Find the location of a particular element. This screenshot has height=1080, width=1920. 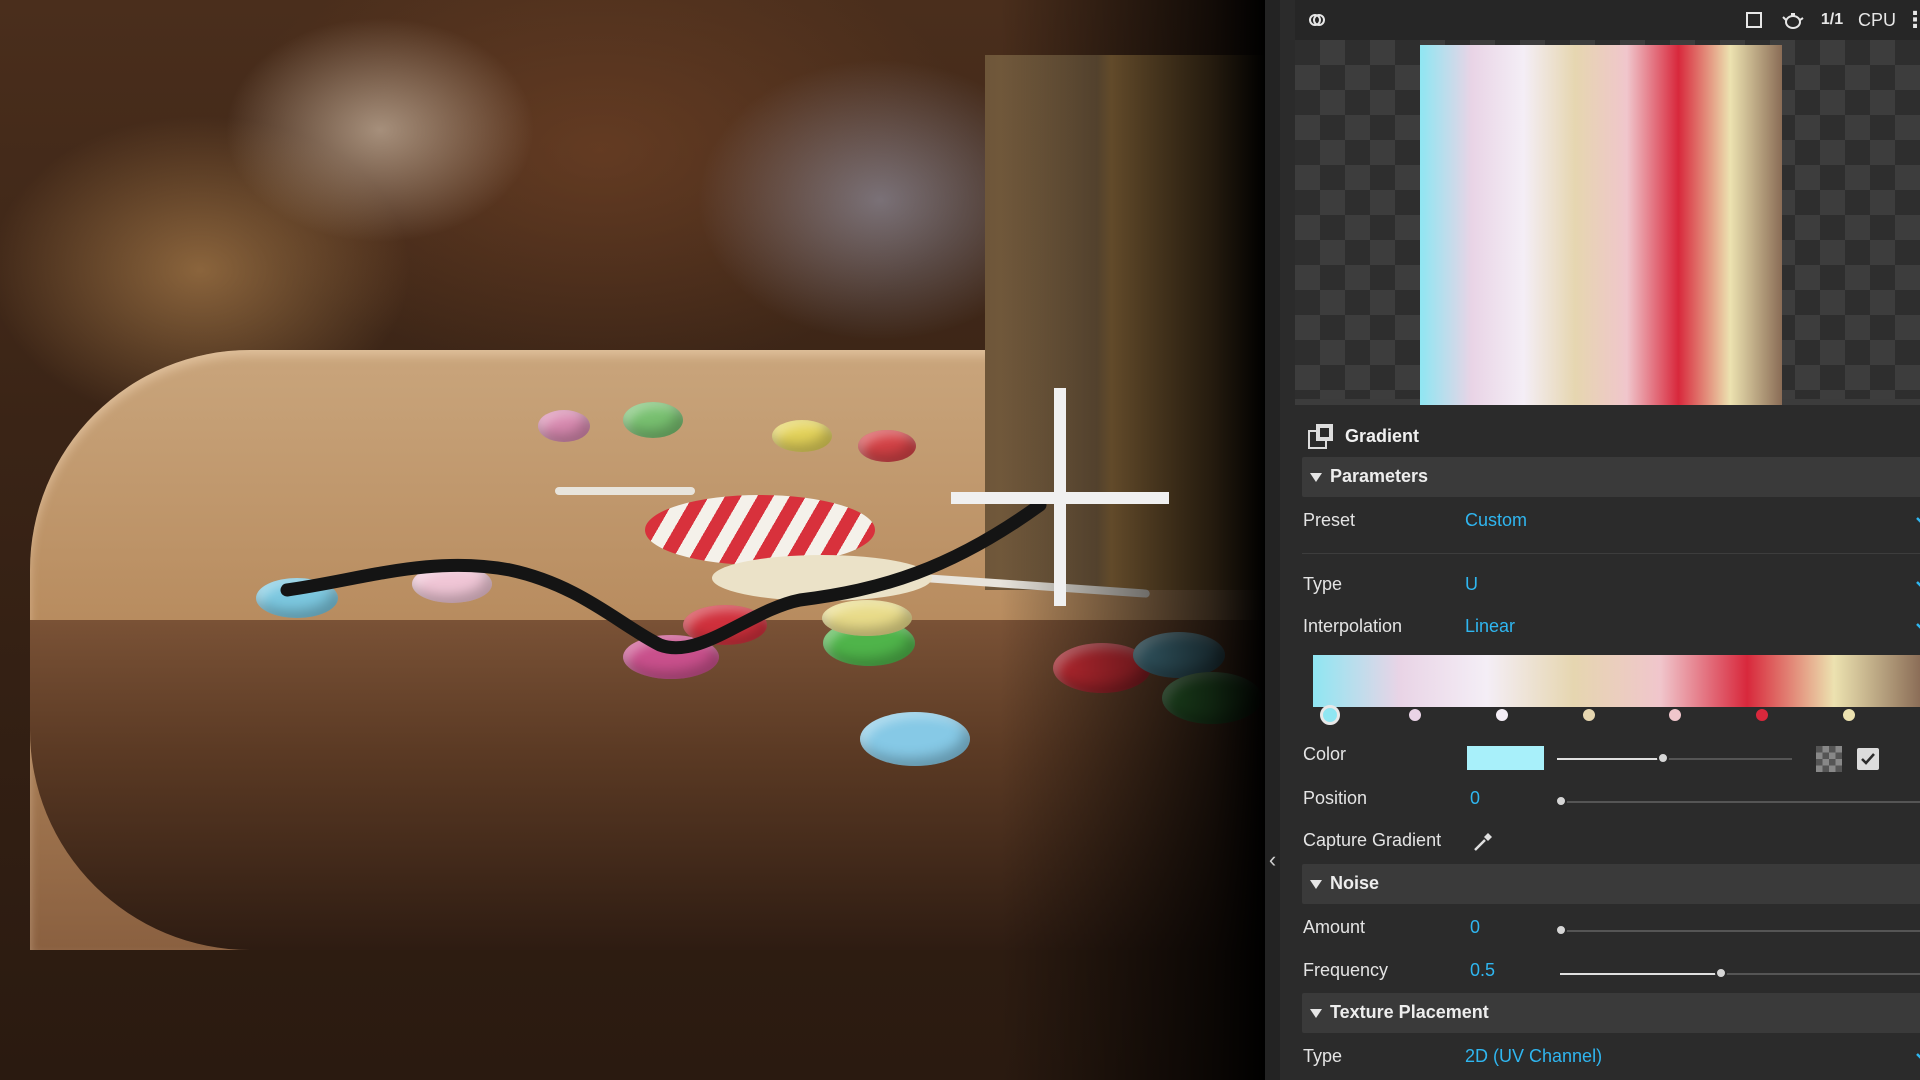

frequency-row: Frequency 0.5 is located at coordinates (1607, 975).